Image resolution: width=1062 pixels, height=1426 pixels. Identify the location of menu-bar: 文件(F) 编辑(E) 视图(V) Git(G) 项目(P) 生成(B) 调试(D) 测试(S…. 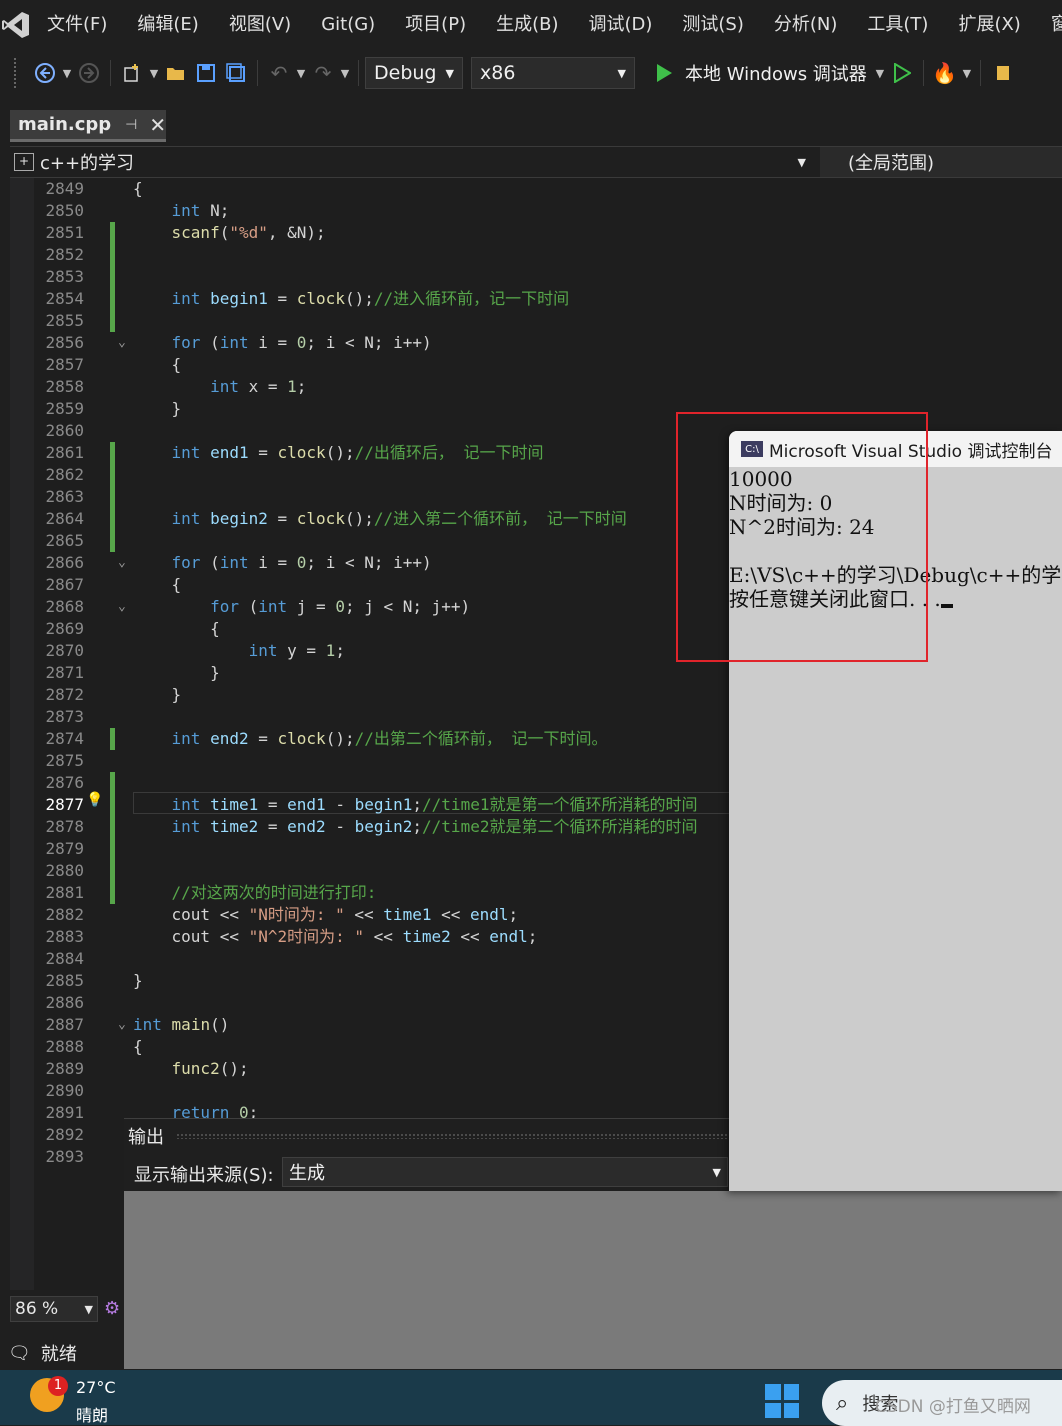
(531, 25).